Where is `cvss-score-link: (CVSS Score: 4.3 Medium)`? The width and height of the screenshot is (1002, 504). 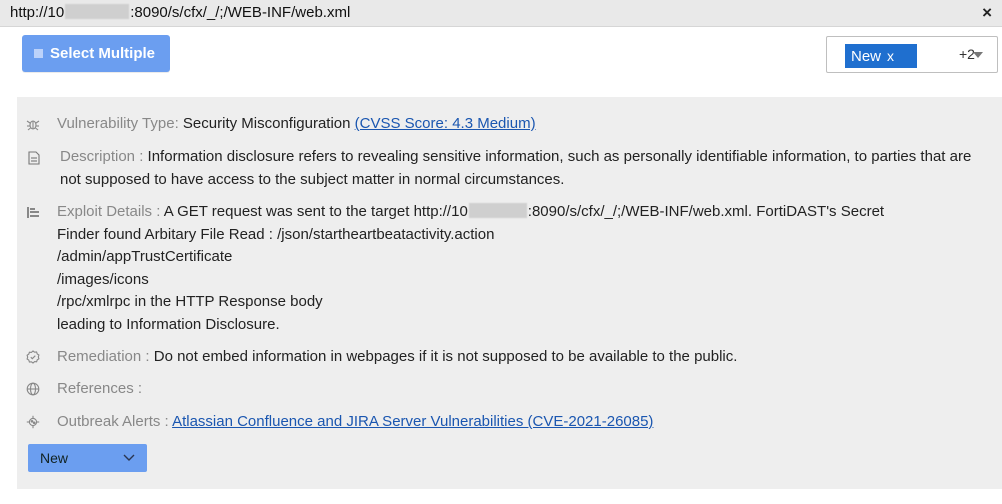
cvss-score-link: (CVSS Score: 4.3 Medium) is located at coordinates (445, 123).